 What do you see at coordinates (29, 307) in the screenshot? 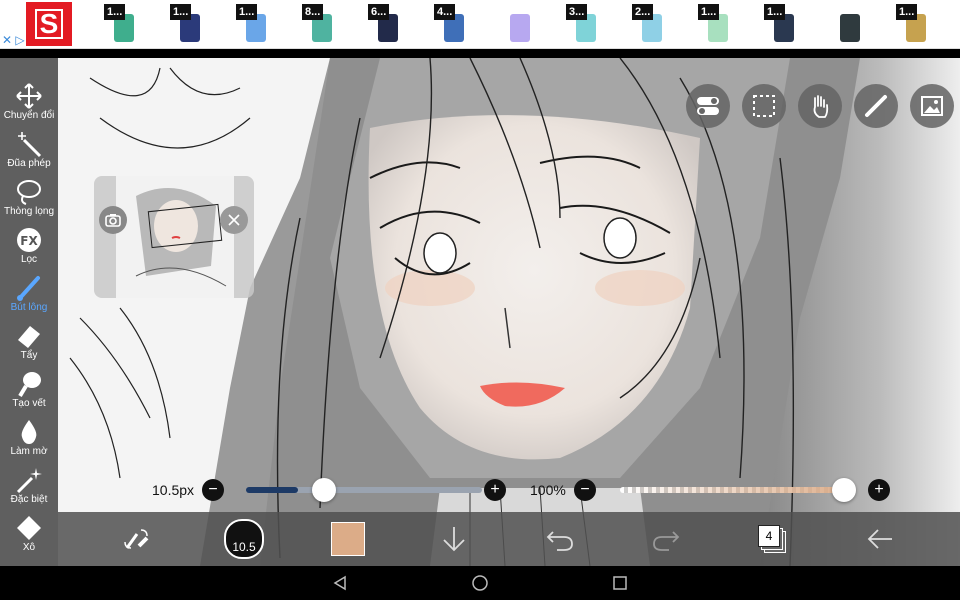
I see `tool-label: Bút lông` at bounding box center [29, 307].